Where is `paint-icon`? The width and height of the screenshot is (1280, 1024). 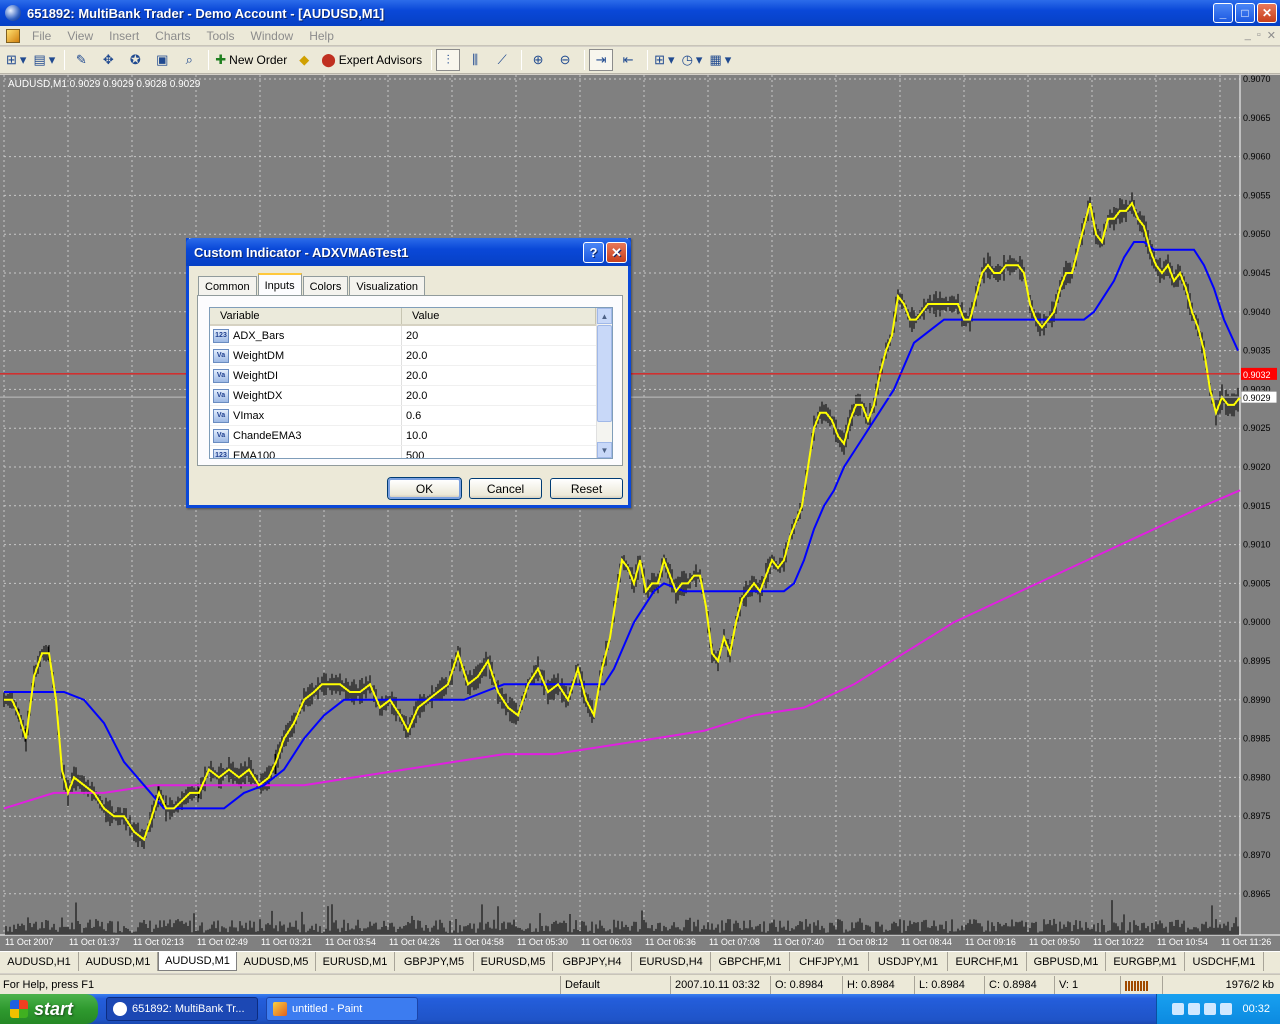
paint-icon is located at coordinates (280, 1009).